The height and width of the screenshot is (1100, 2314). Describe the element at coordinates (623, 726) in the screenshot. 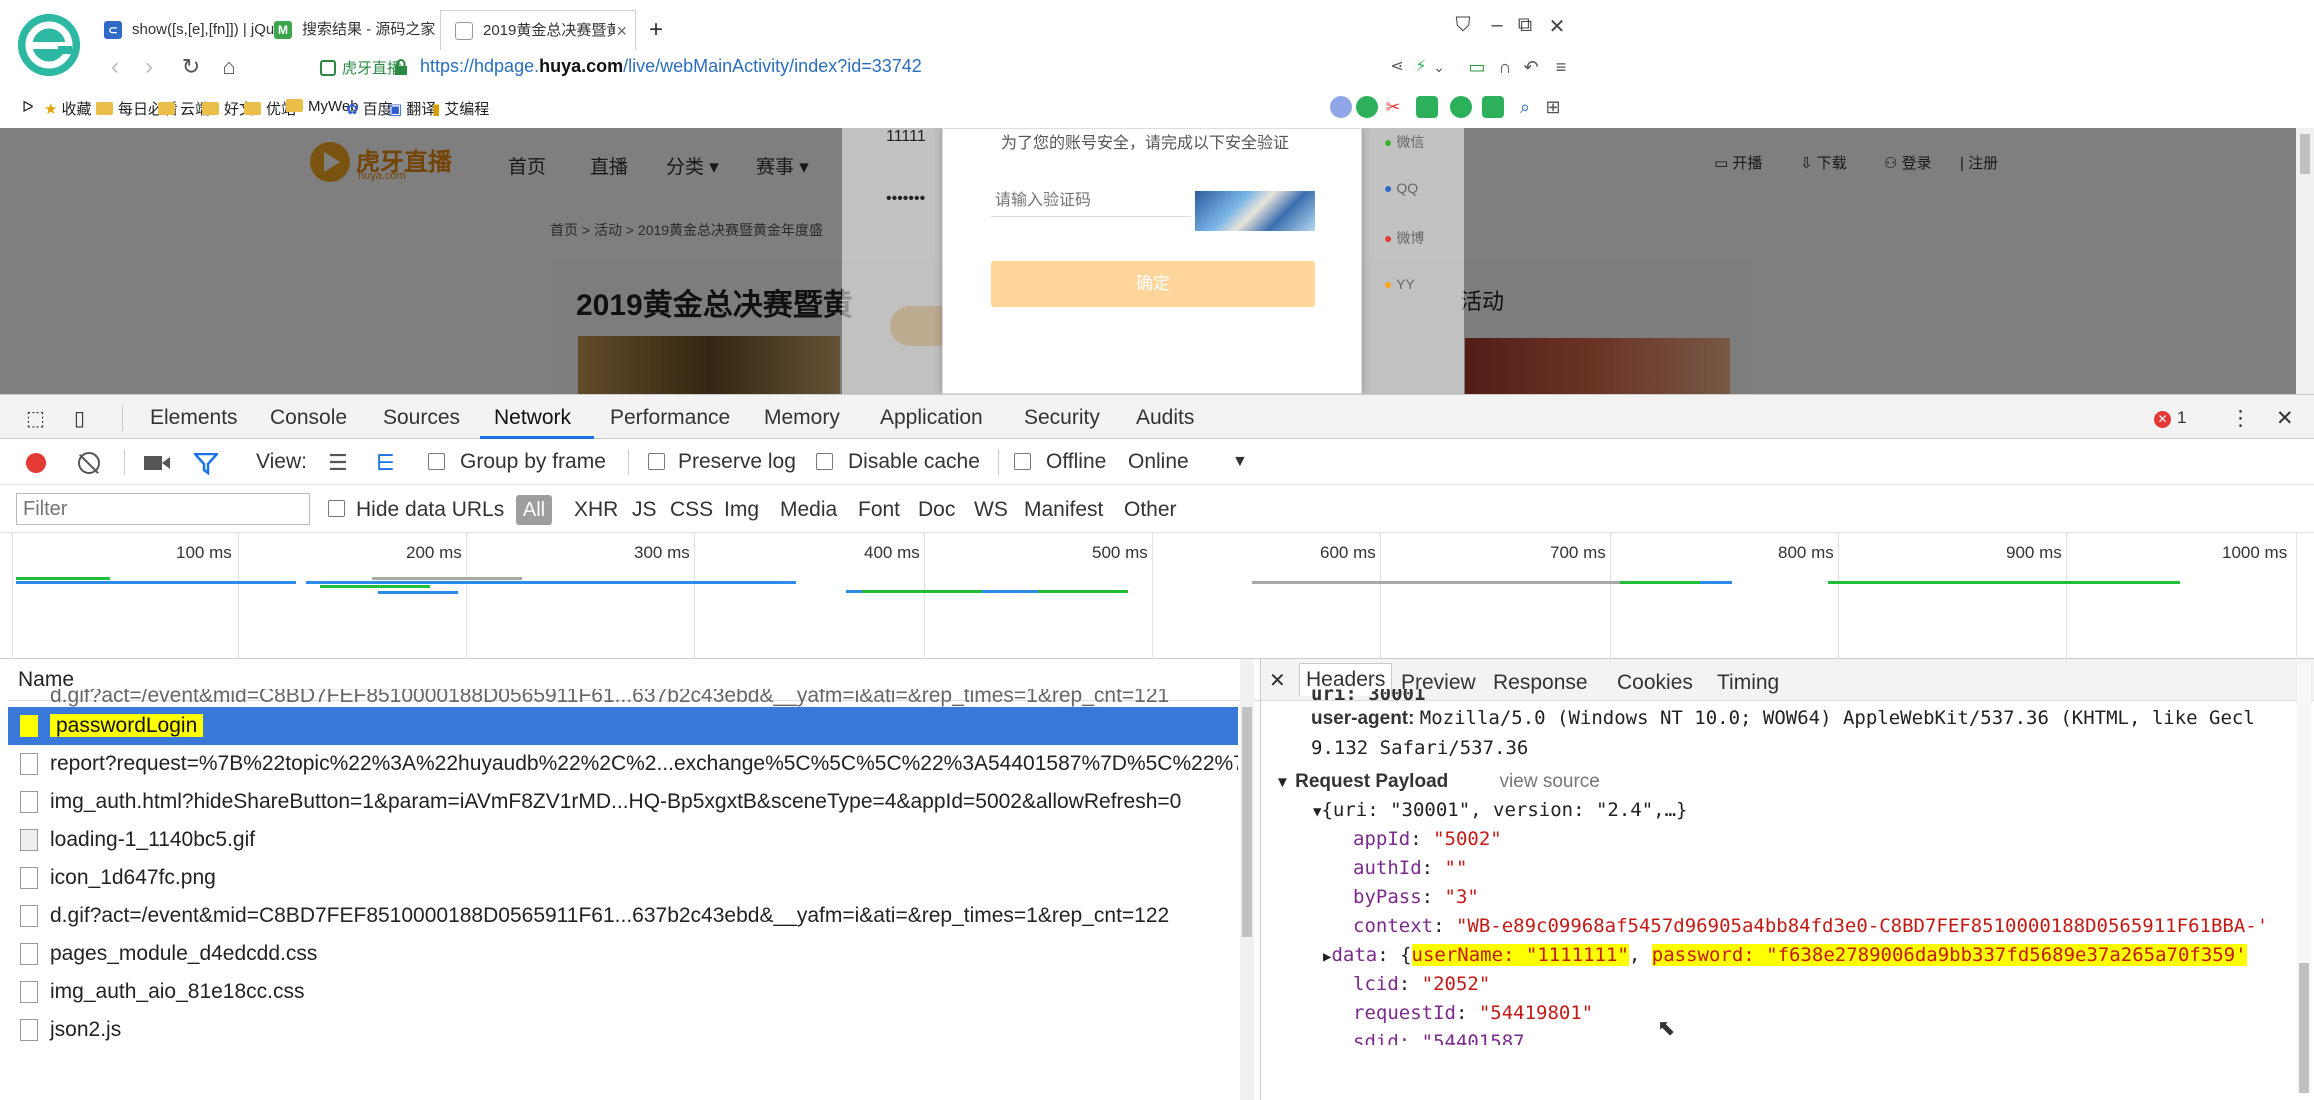

I see `table-row: passwordLogin` at that location.